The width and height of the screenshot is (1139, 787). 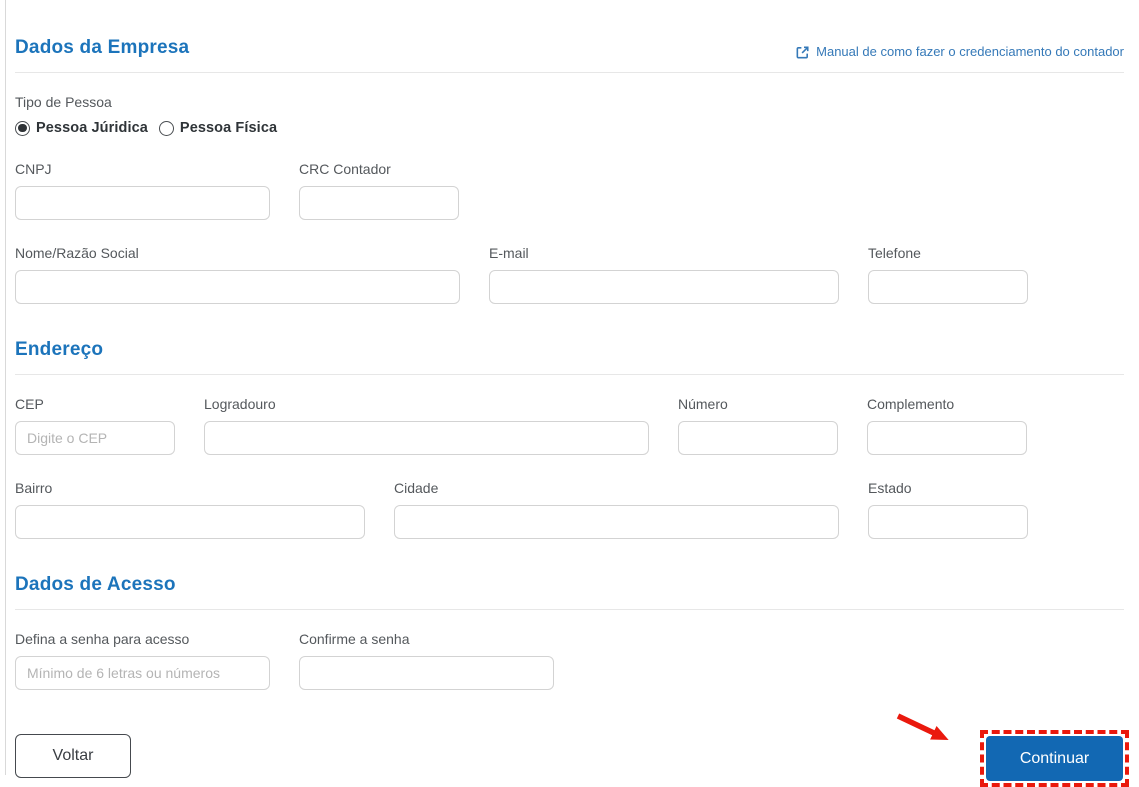 What do you see at coordinates (190, 522) in the screenshot?
I see `bairro-input` at bounding box center [190, 522].